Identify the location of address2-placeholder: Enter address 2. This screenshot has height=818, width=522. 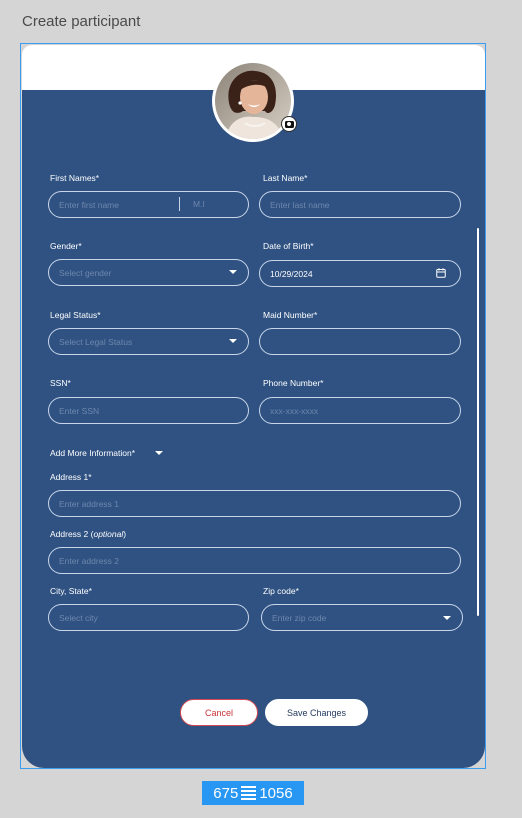
(89, 560).